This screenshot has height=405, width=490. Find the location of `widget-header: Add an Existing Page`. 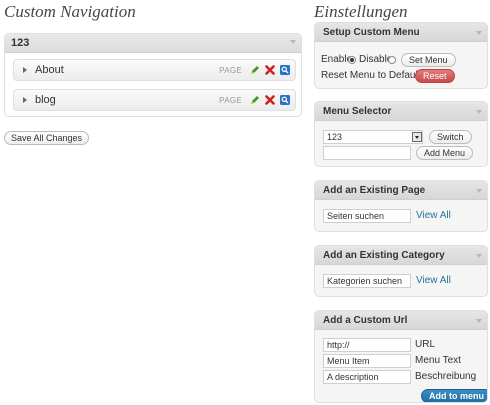

widget-header: Add an Existing Page is located at coordinates (401, 190).